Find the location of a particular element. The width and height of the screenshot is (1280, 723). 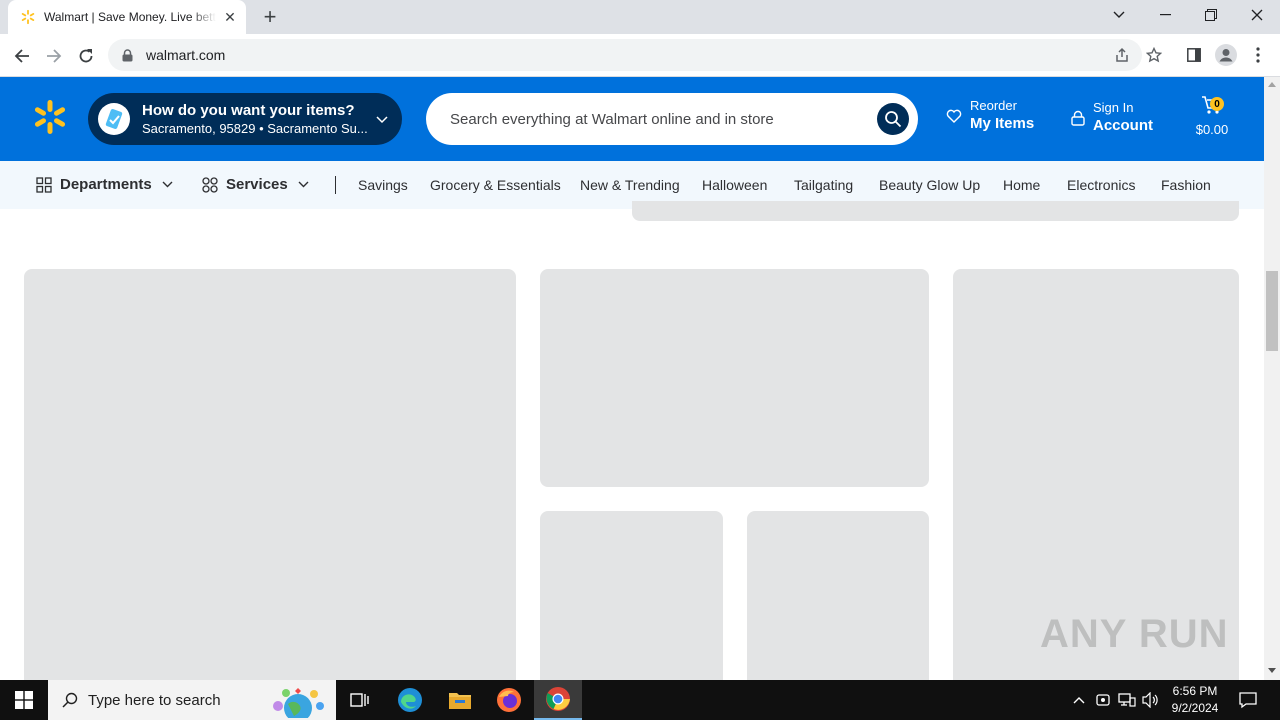

departments-label: Departments is located at coordinates (106, 184).